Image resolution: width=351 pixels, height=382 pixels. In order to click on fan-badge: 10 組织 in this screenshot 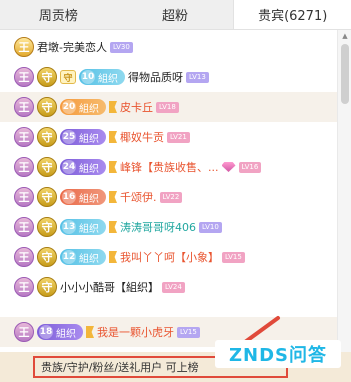, I will do `click(102, 77)`.